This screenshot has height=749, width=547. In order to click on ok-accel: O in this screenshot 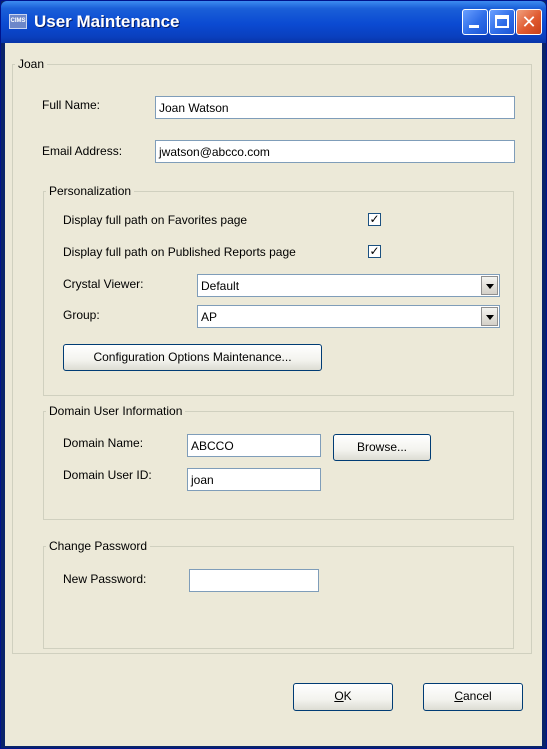, I will do `click(339, 696)`.